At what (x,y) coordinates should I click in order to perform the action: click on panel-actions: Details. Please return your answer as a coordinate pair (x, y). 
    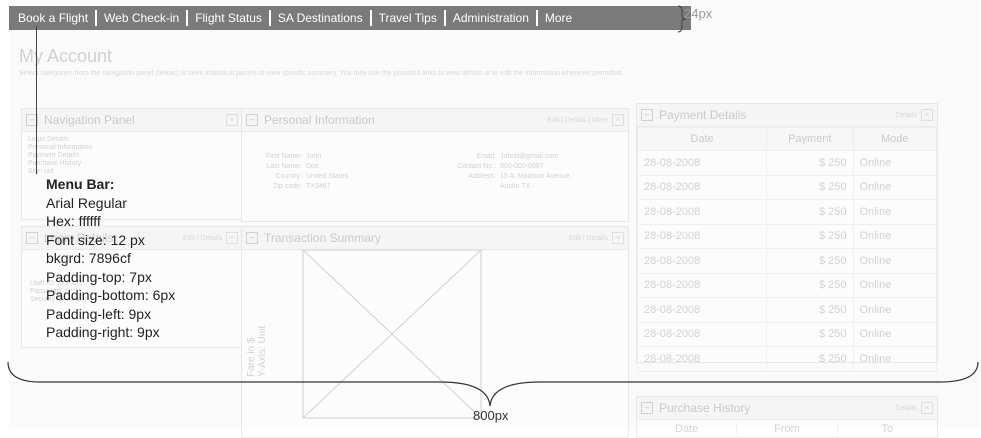
    Looking at the image, I should click on (906, 115).